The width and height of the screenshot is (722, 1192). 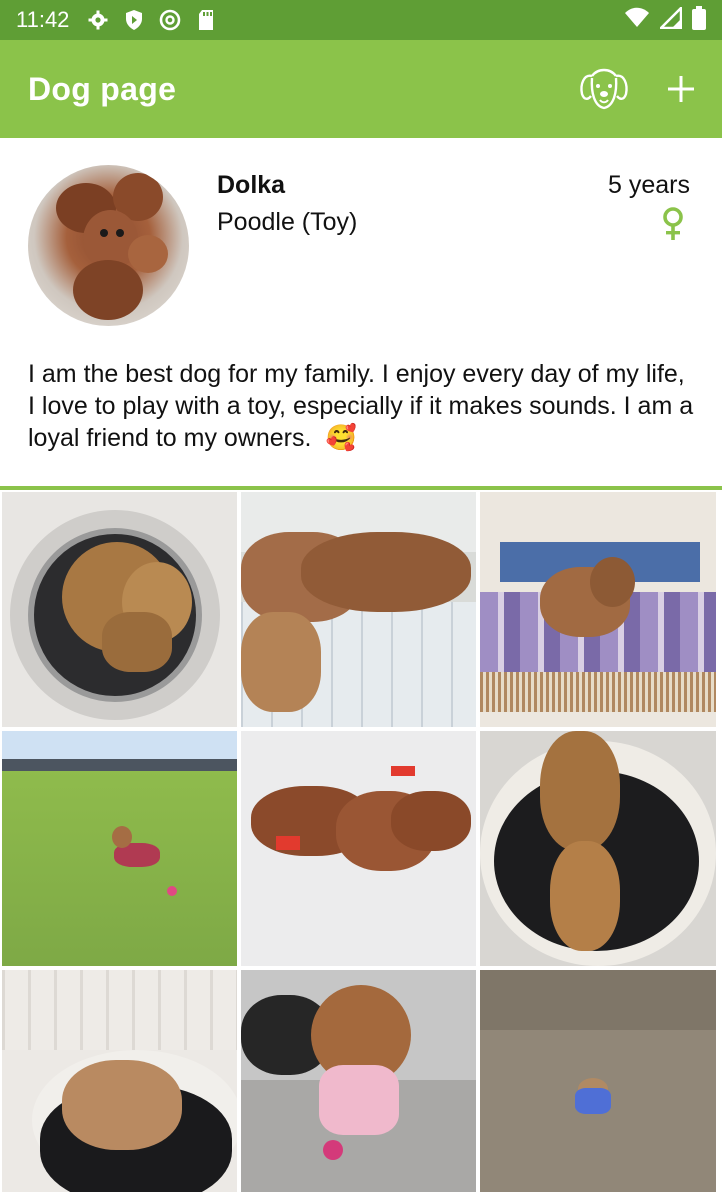 I want to click on photo-dog-on-white-sheet, so click(x=358, y=848).